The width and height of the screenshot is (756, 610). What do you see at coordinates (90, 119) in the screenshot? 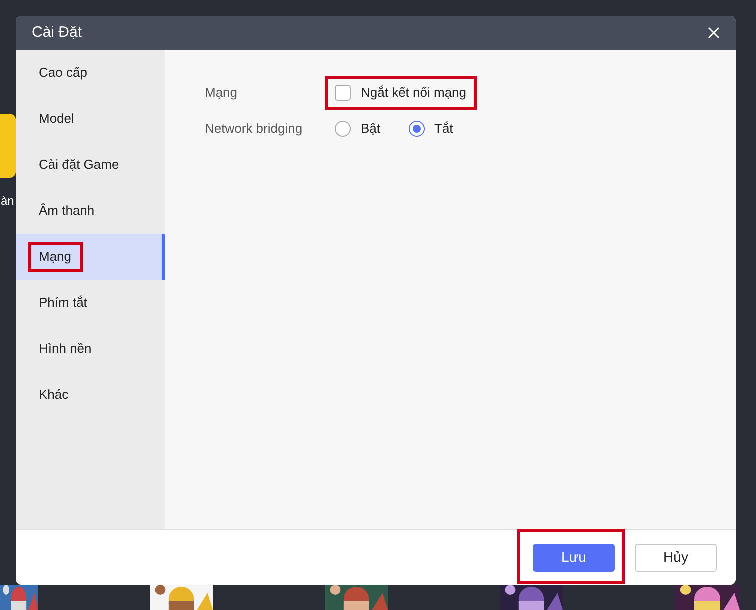
I see `sidebar-item: Model` at bounding box center [90, 119].